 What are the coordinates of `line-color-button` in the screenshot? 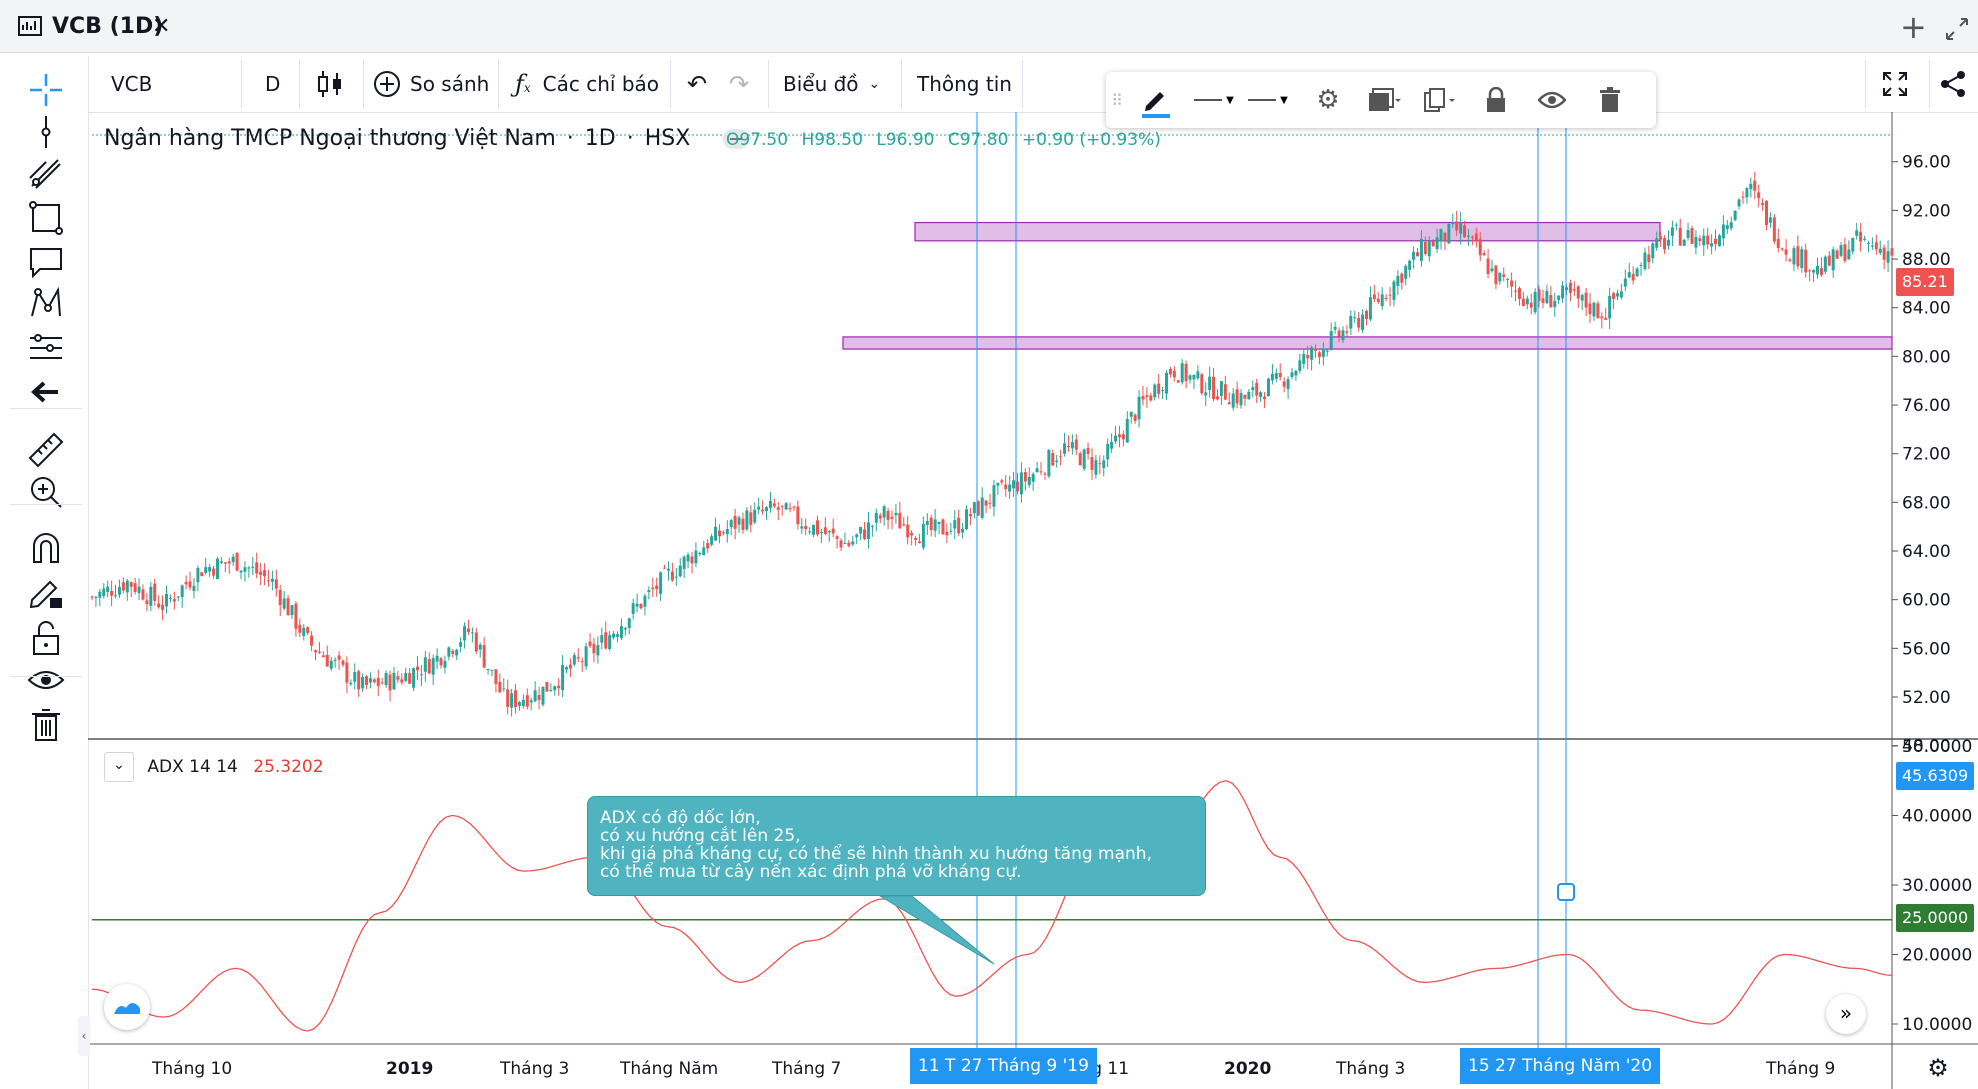 It's located at (1156, 100).